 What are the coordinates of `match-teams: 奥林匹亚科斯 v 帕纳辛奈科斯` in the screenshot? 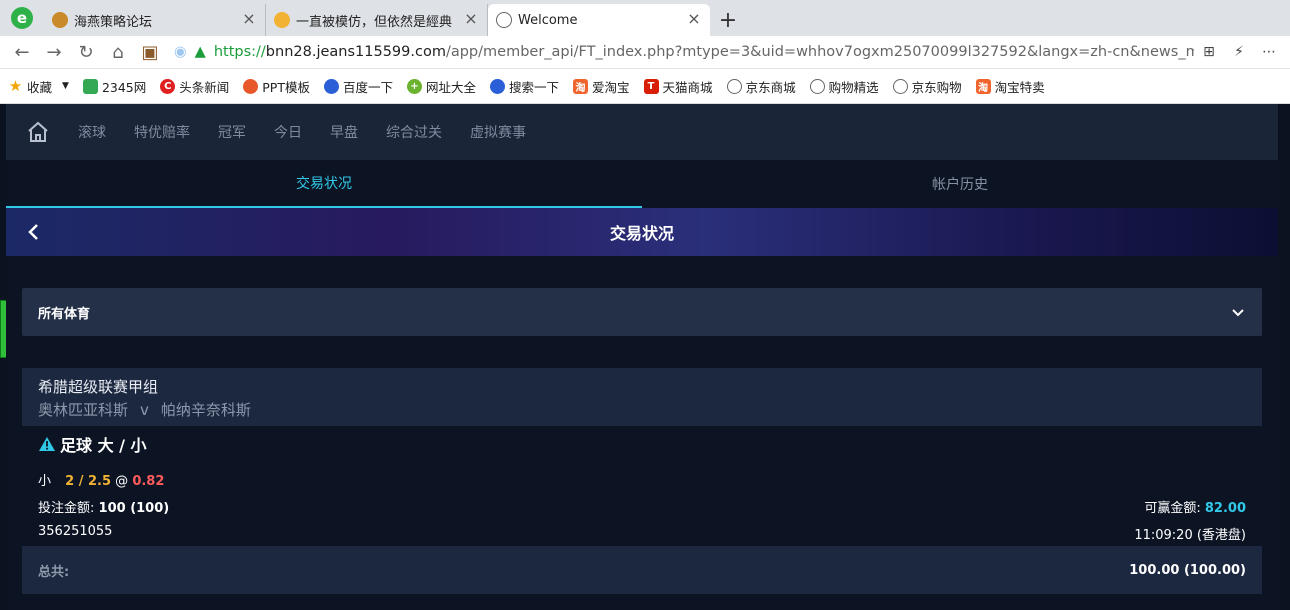 It's located at (642, 409).